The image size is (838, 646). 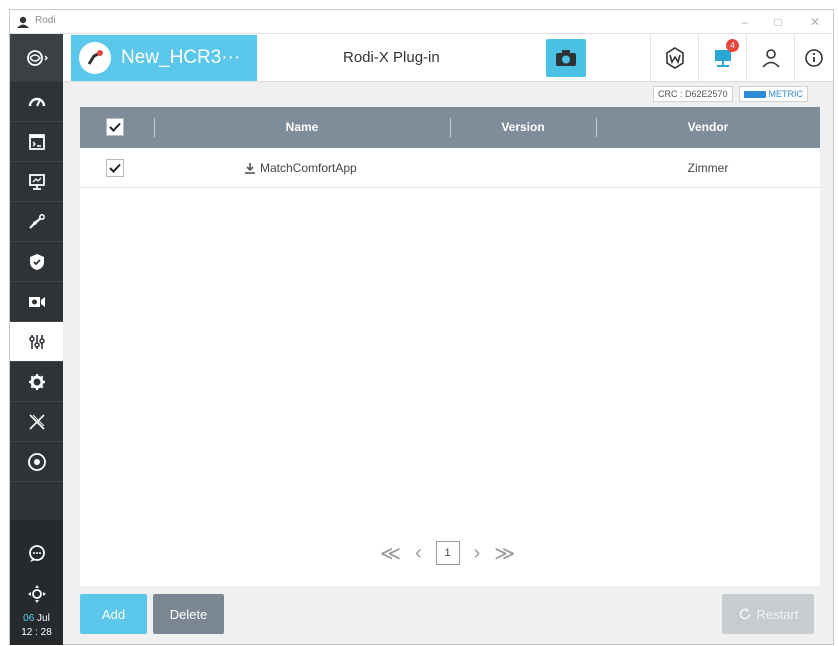 I want to click on sidebar-item-dashboard, so click(x=36, y=102).